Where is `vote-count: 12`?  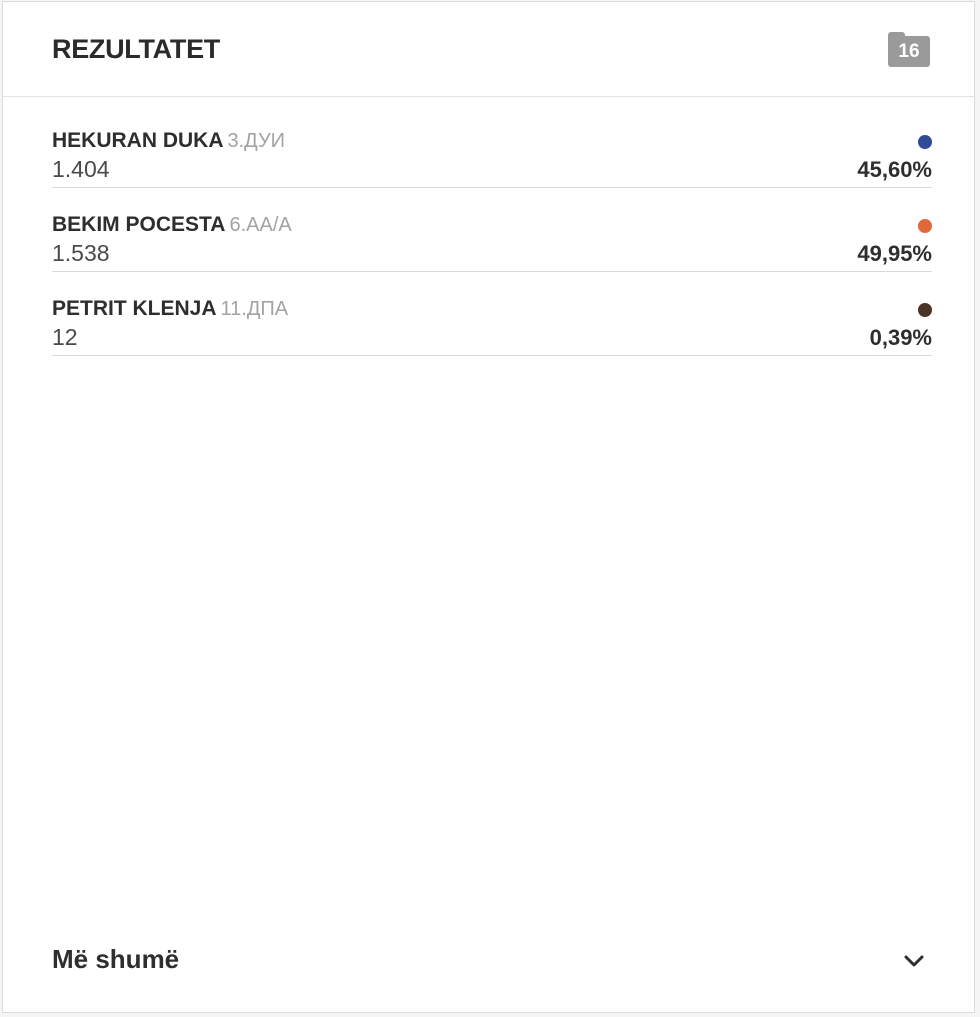
vote-count: 12 is located at coordinates (65, 337).